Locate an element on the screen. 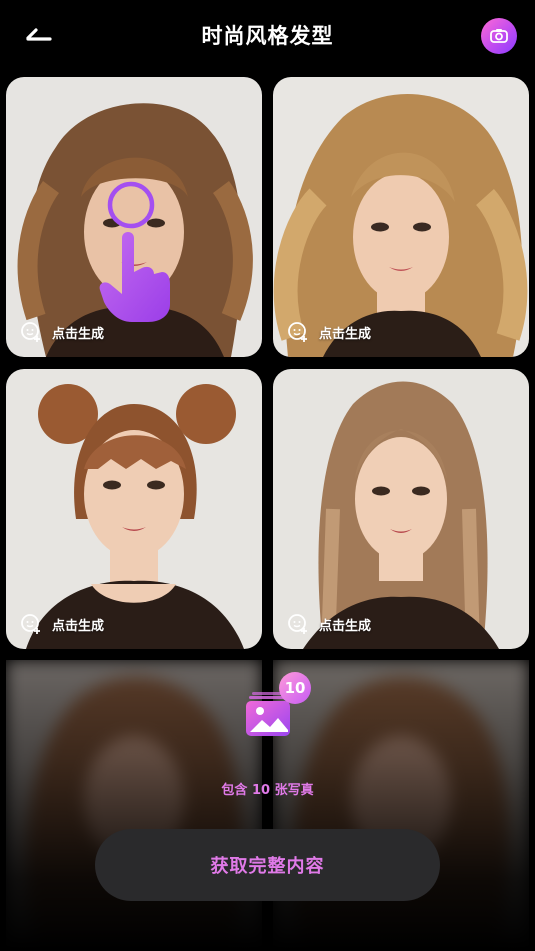  style-card-1: 点击生成 is located at coordinates (134, 217).